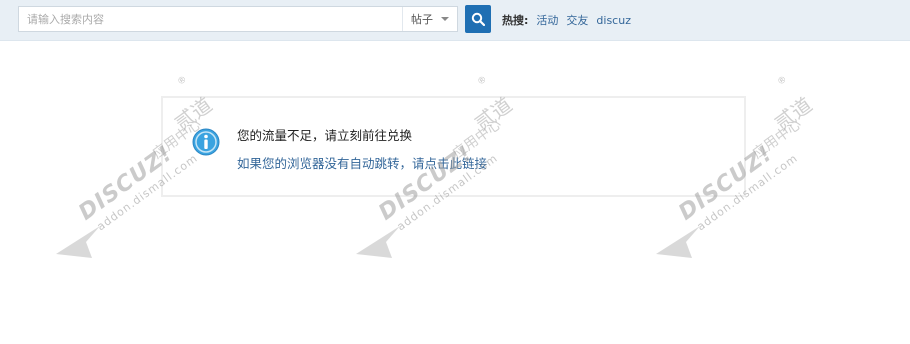 The image size is (910, 344). I want to click on watermark-app-center: 应用中心, so click(777, 139).